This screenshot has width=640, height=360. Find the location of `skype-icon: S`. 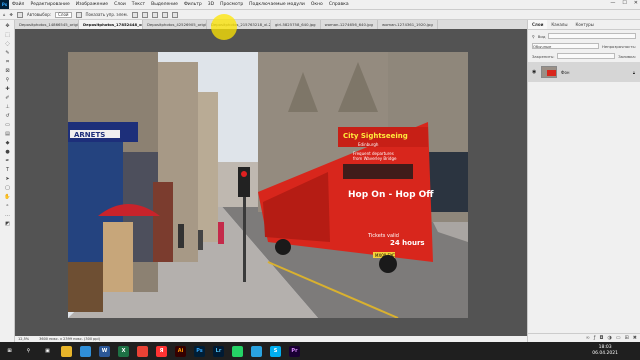

skype-icon: S is located at coordinates (275, 351).